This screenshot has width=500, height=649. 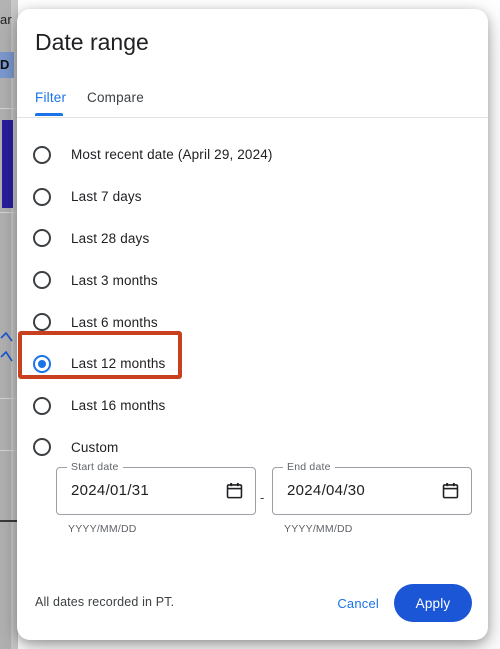 I want to click on apply-button: Apply, so click(x=433, y=603).